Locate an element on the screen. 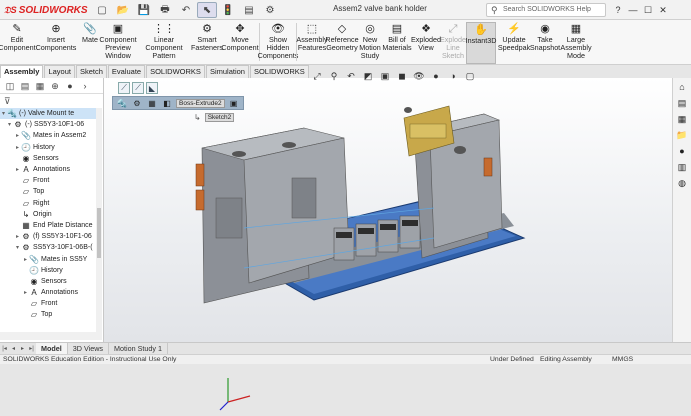 Image resolution: width=691 pixels, height=416 pixels. custom-properties-icon: ▥ is located at coordinates (682, 167).